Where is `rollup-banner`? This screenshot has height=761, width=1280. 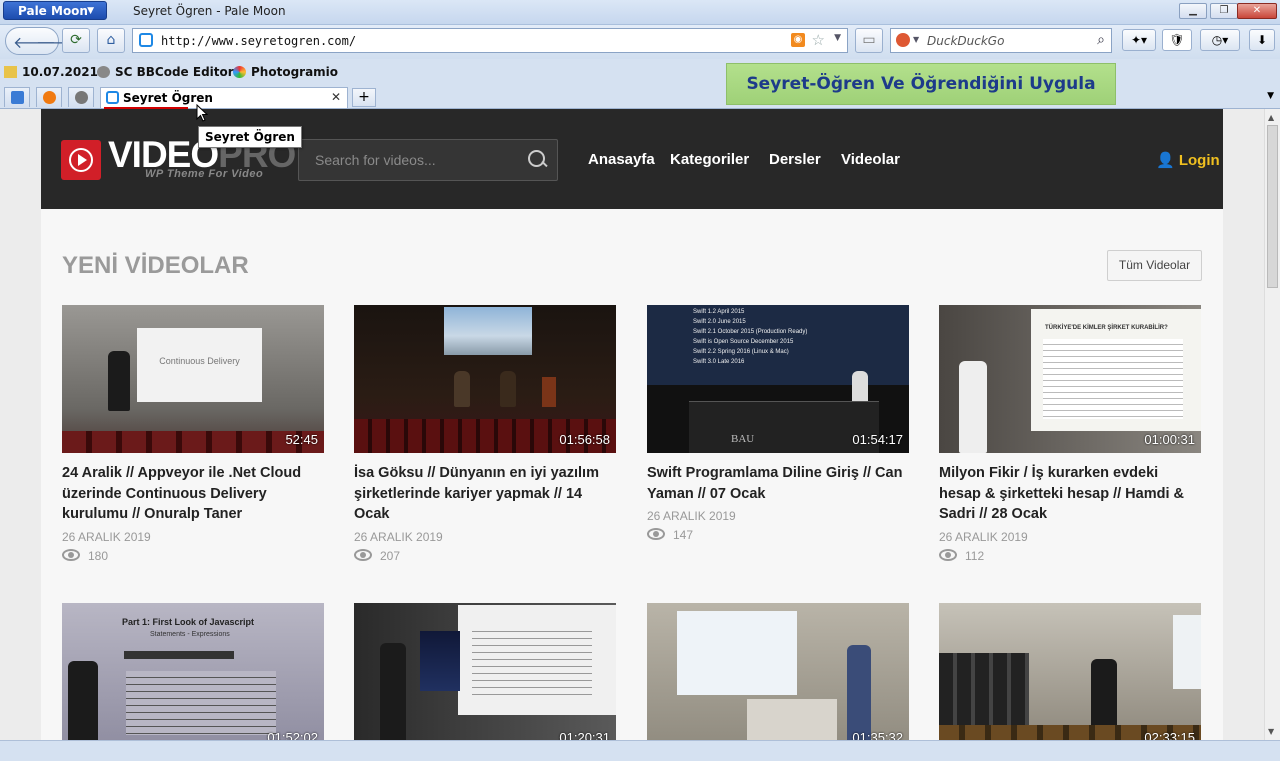
rollup-banner is located at coordinates (440, 661).